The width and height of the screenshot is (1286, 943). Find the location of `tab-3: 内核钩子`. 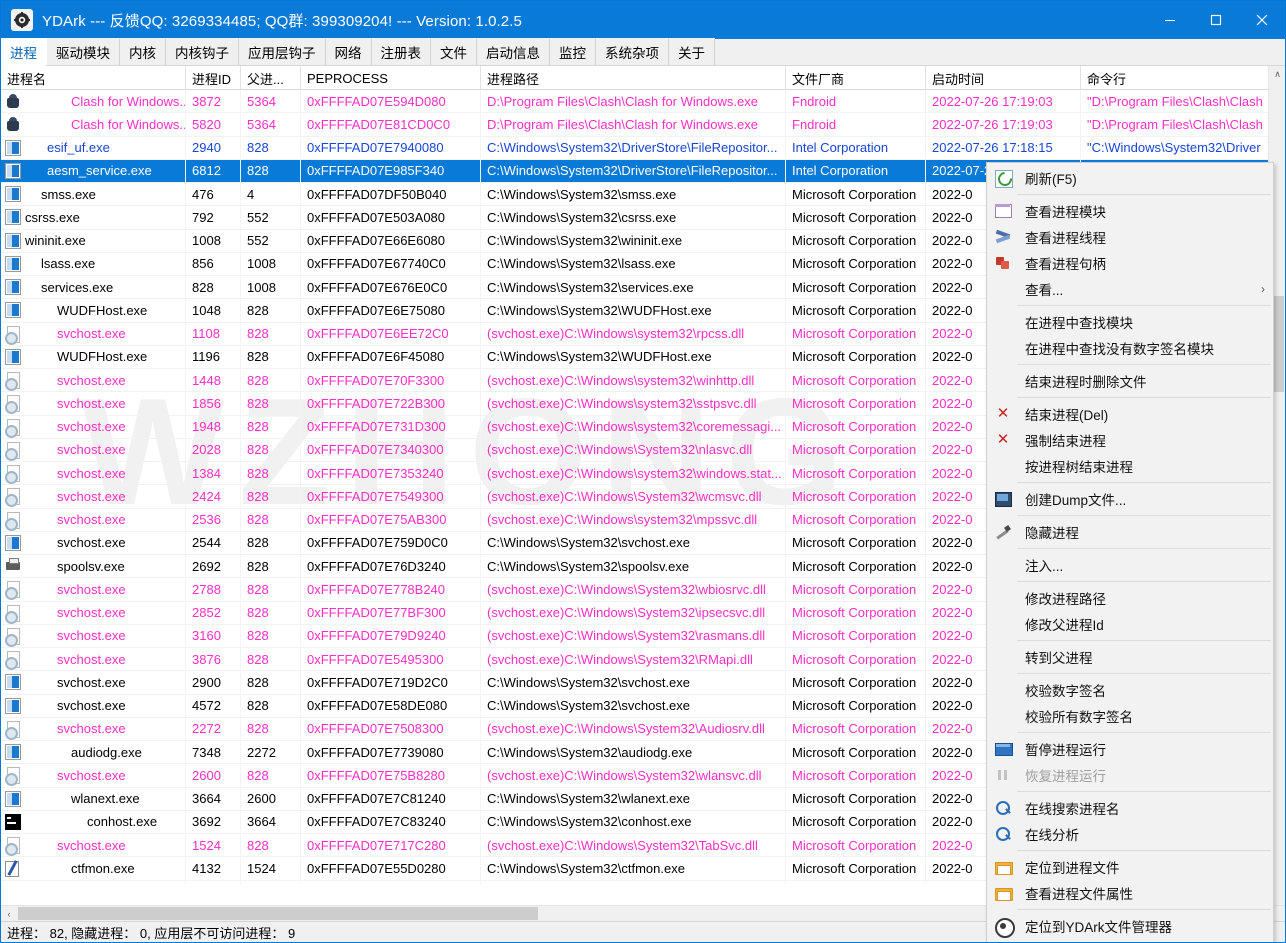

tab-3: 内核钩子 is located at coordinates (202, 51).